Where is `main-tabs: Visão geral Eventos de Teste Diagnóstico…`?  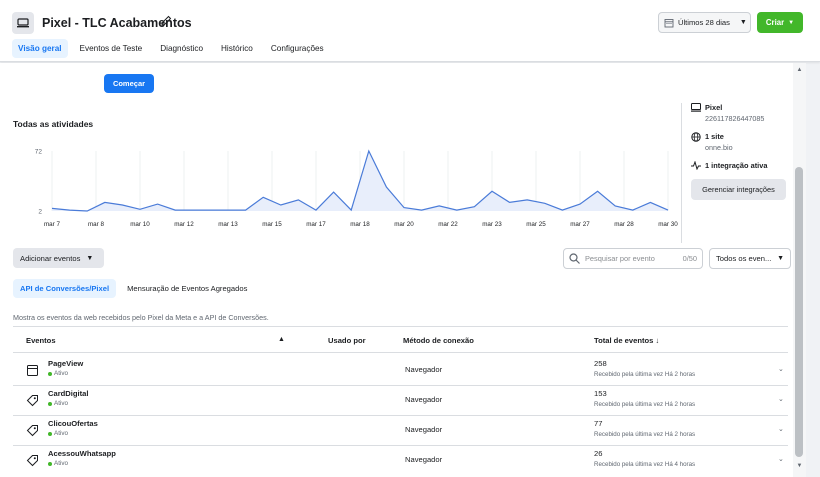
main-tabs: Visão geral Eventos de Teste Diagnóstico… is located at coordinates (171, 48).